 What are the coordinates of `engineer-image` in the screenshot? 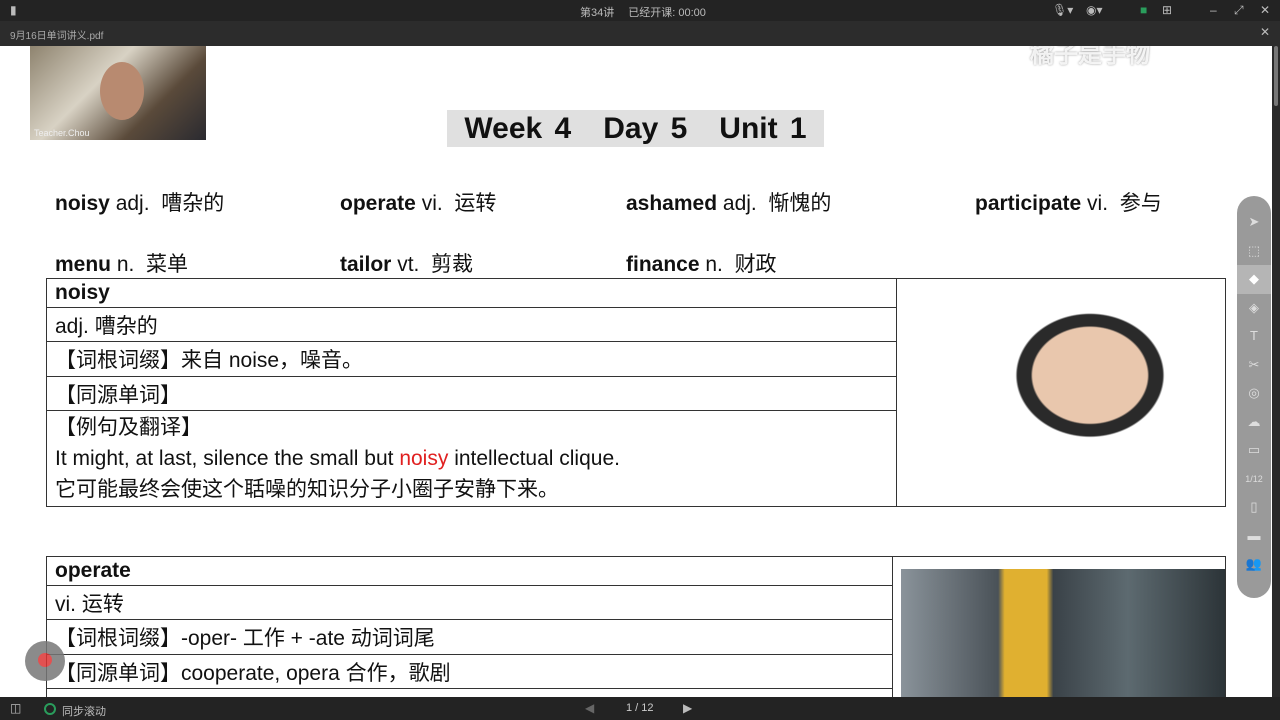 It's located at (1063, 633).